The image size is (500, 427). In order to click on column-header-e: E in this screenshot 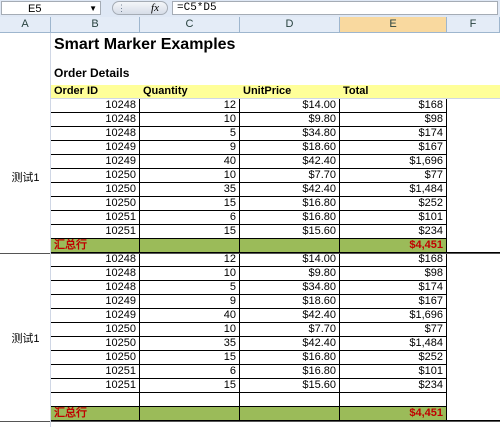, I will do `click(393, 25)`.